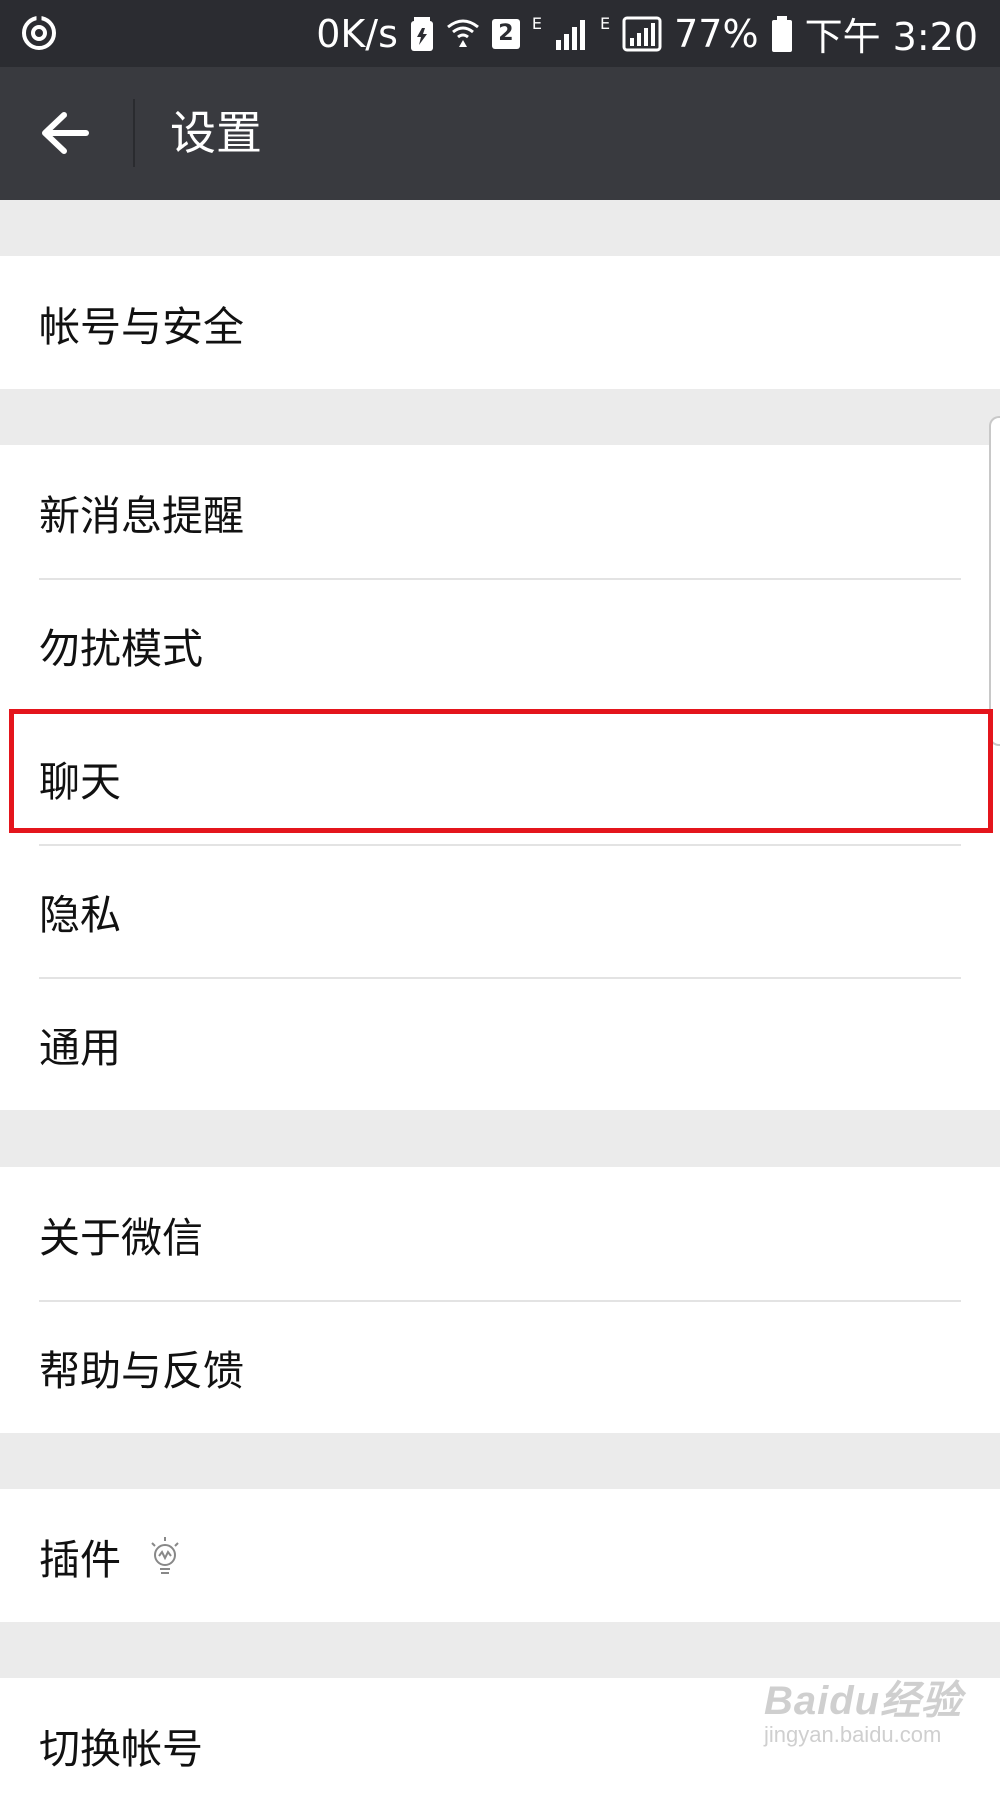  Describe the element at coordinates (39, 33) in the screenshot. I see `app-status-icon` at that location.